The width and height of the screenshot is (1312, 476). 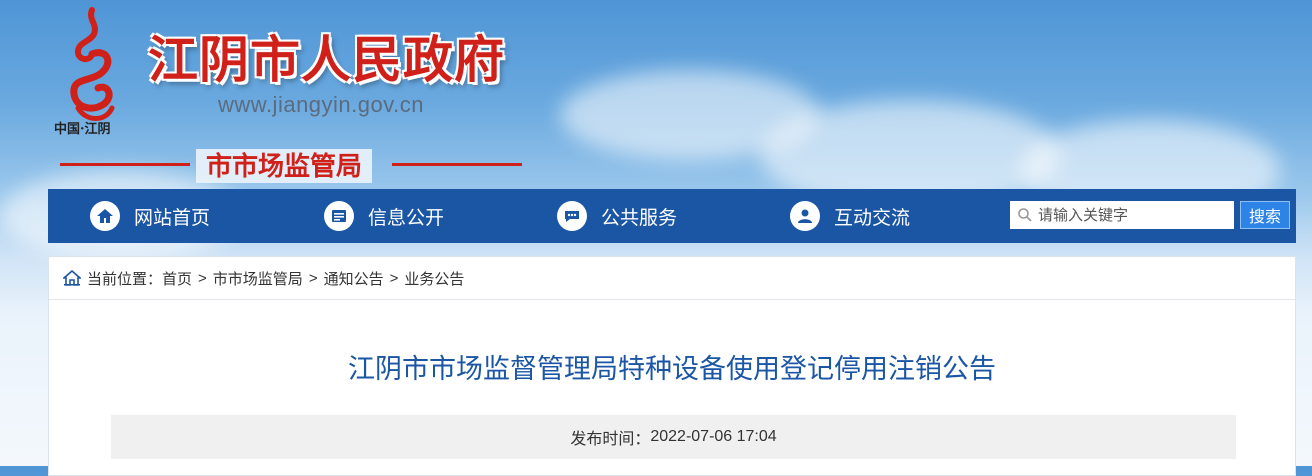 What do you see at coordinates (354, 278) in the screenshot?
I see `breadcrumb-notices: 通知公告` at bounding box center [354, 278].